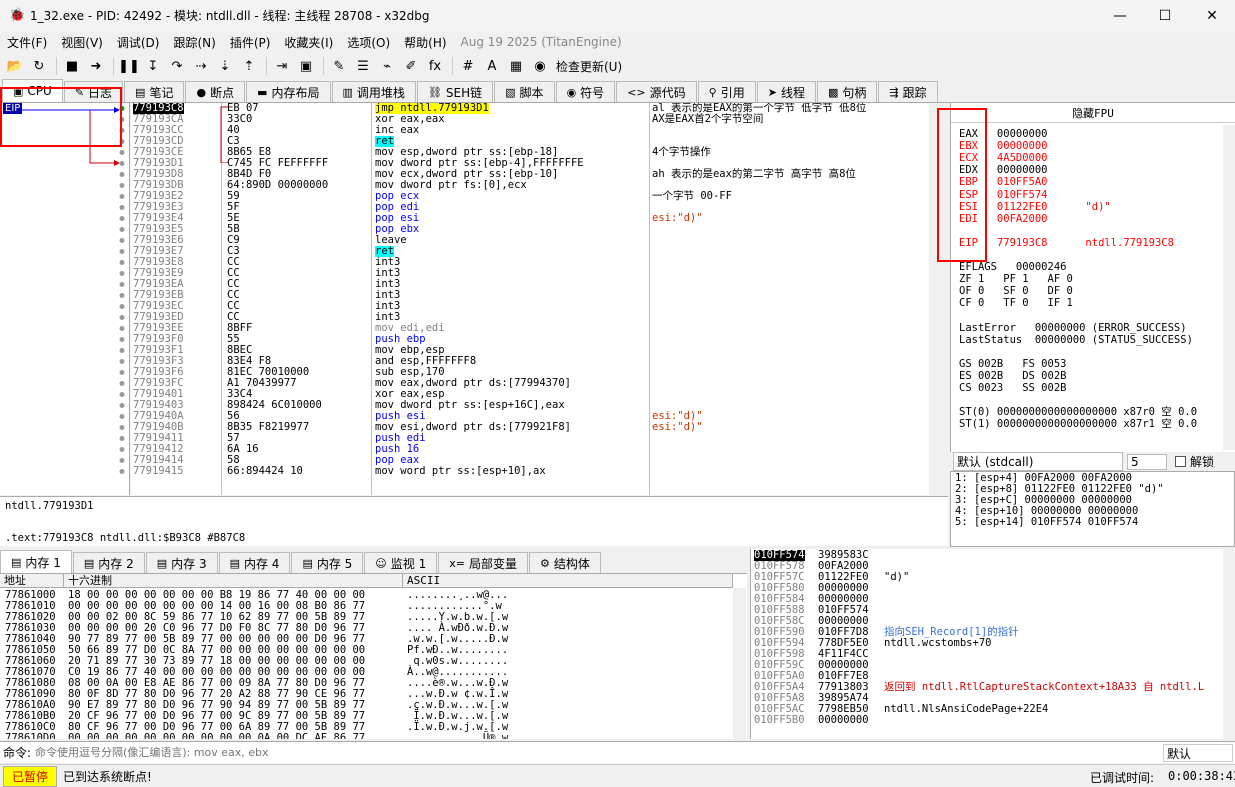 This screenshot has width=1235, height=787. I want to click on disasm-scrollbar, so click(935, 299).